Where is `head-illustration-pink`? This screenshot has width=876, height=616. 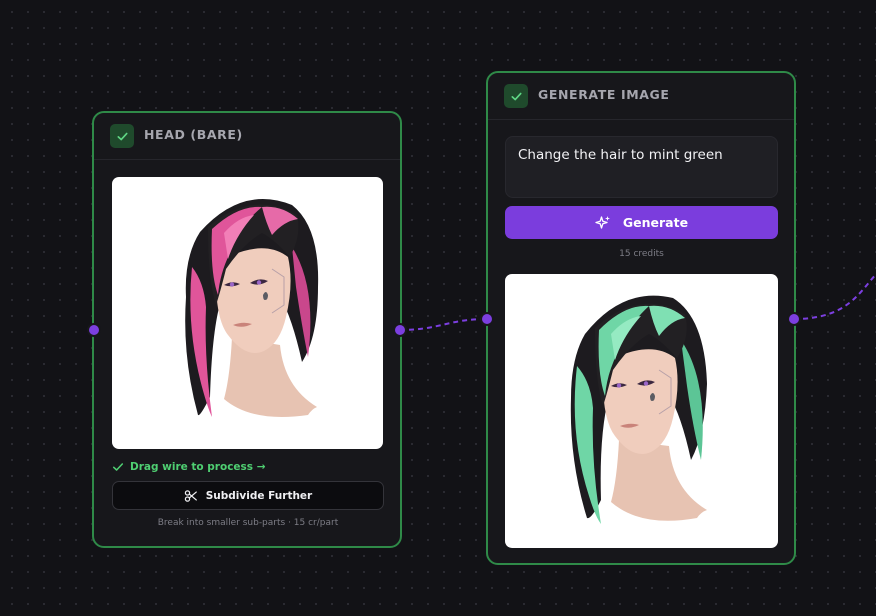 head-illustration-pink is located at coordinates (252, 308).